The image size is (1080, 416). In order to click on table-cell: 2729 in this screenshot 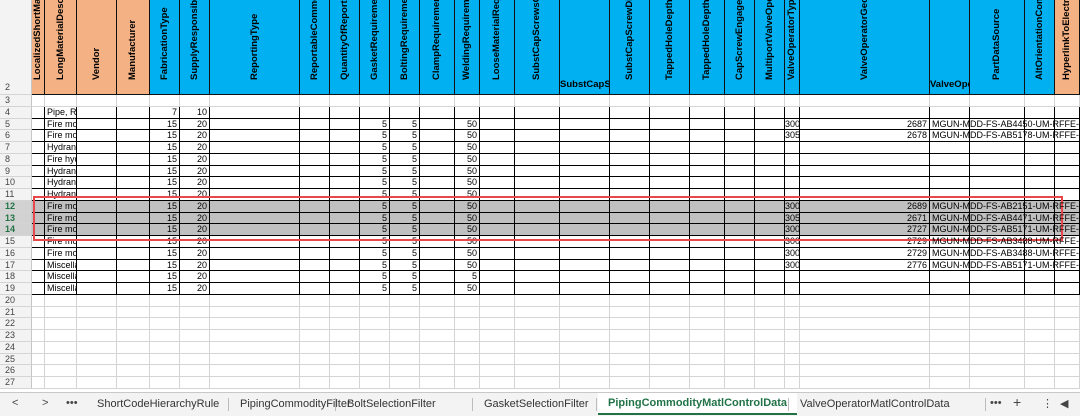, I will do `click(865, 253)`.